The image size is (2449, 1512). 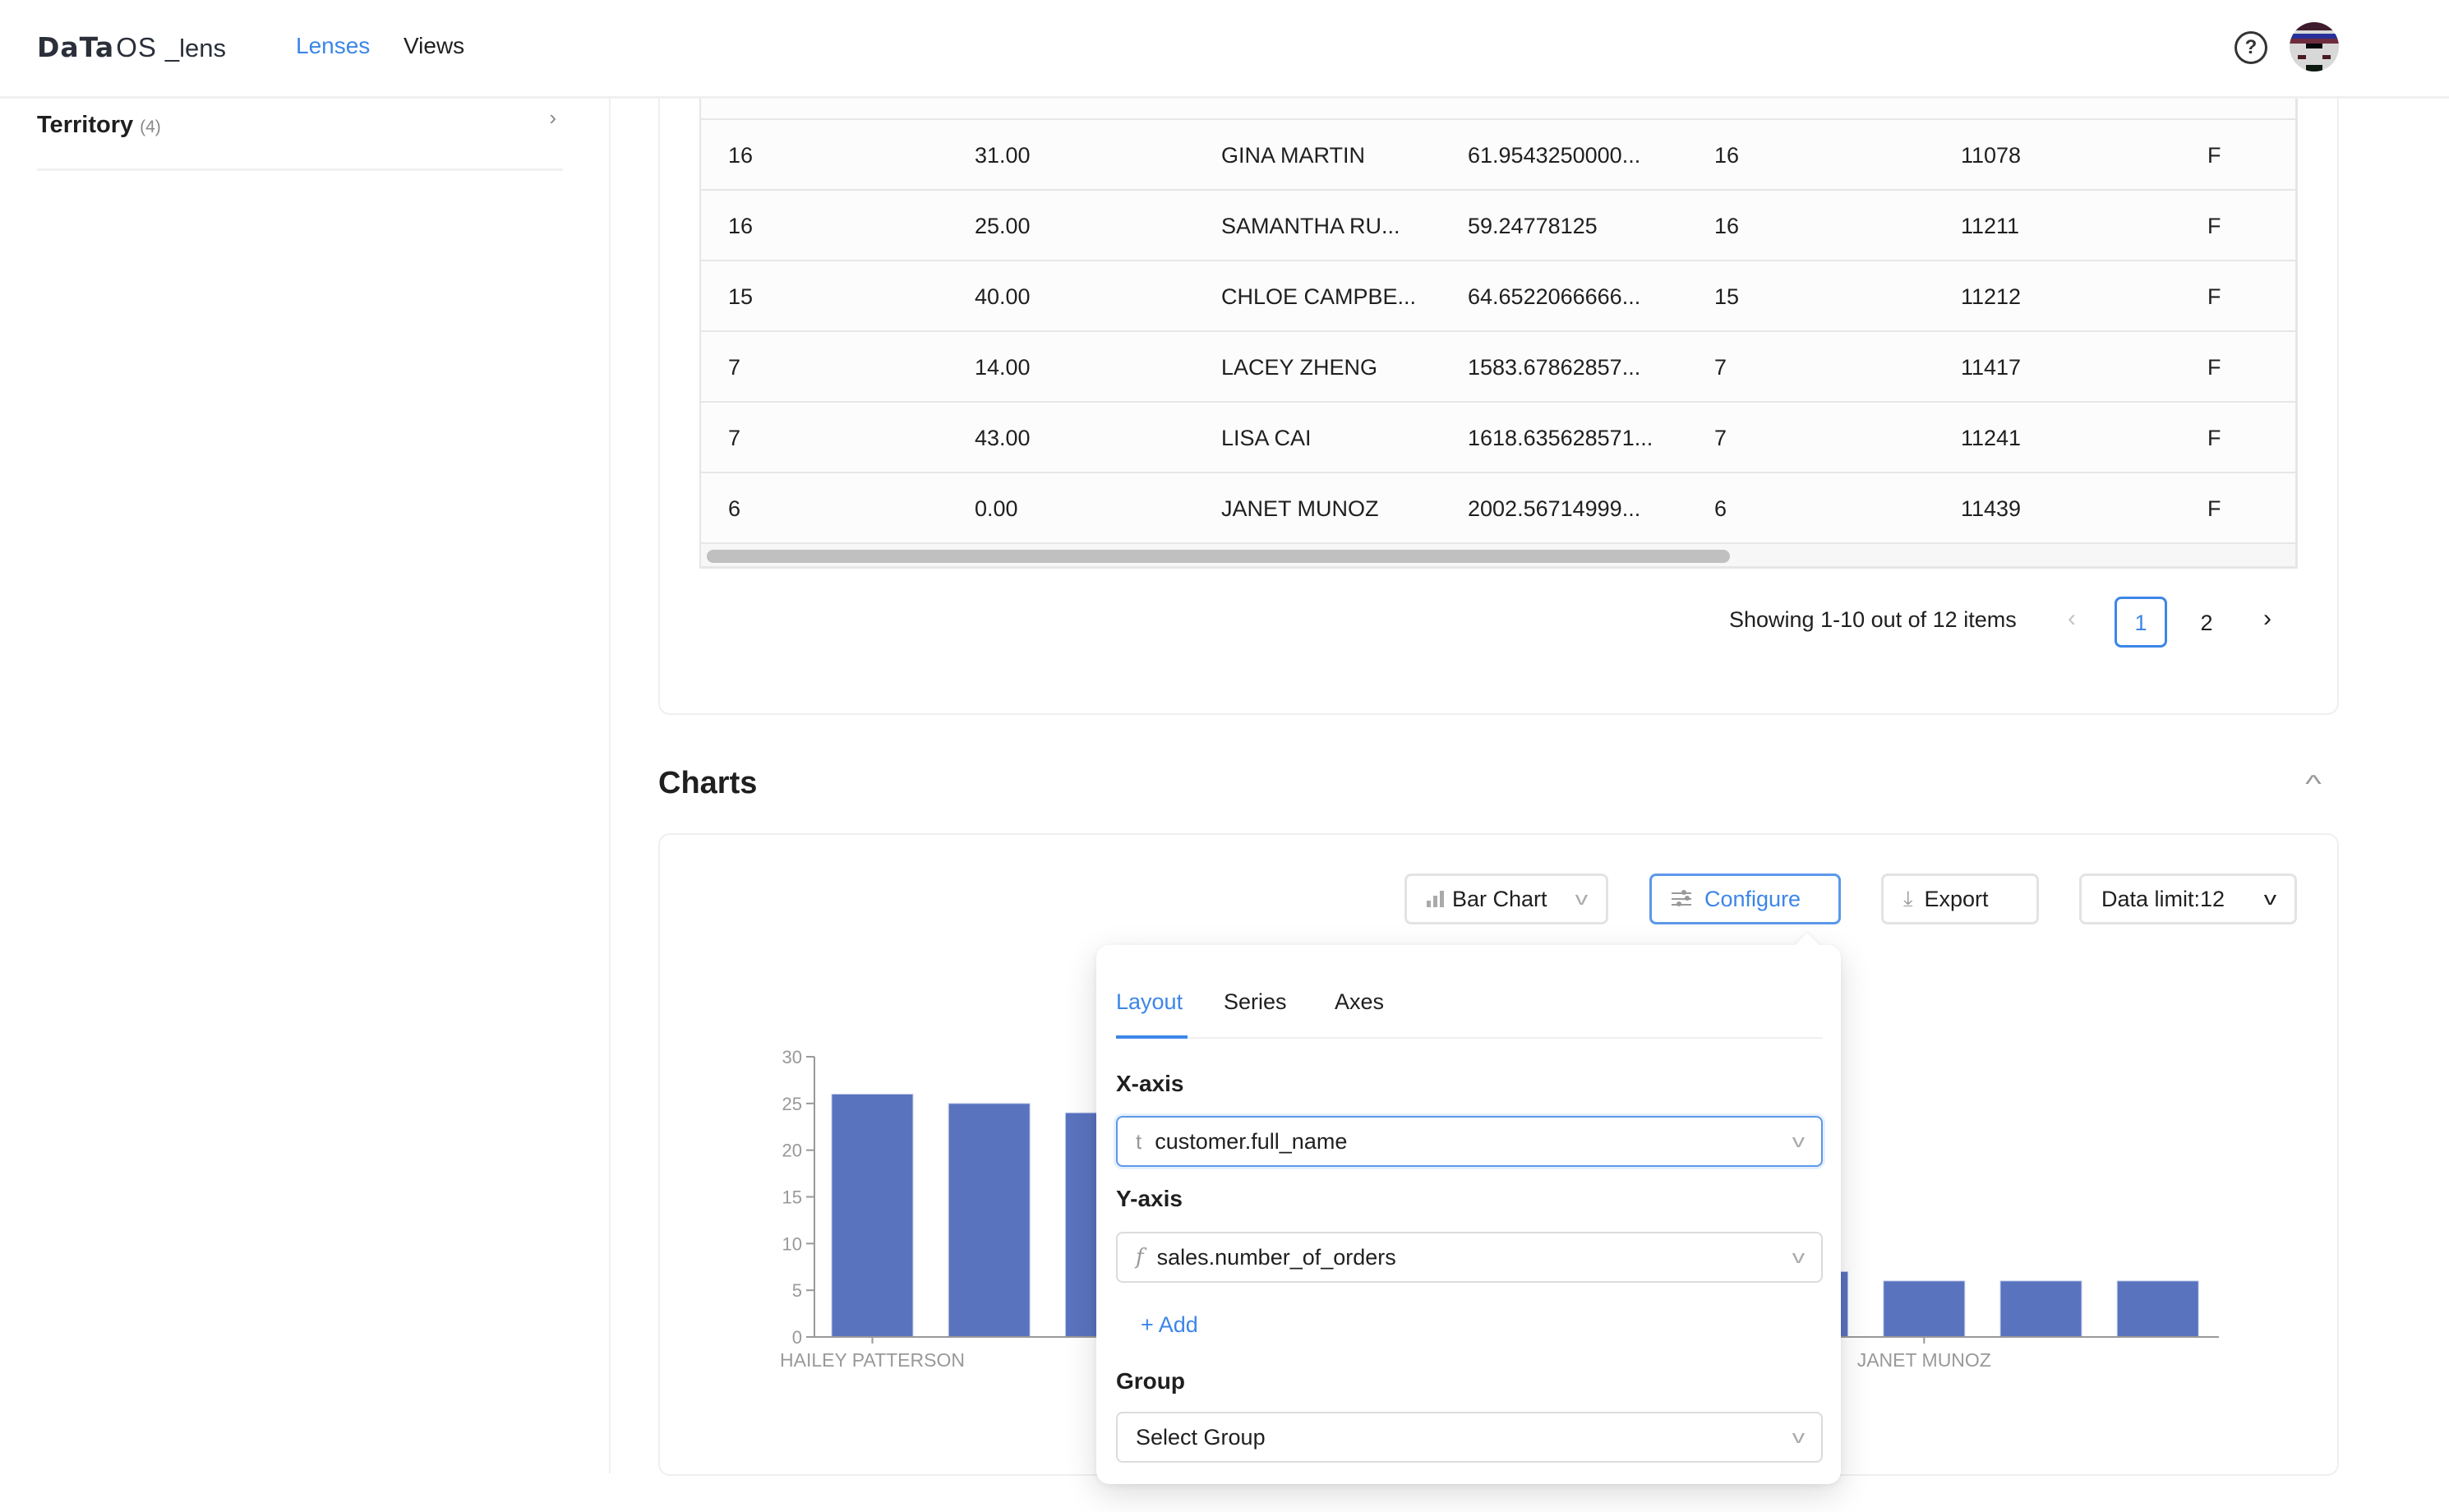 What do you see at coordinates (150, 127) in the screenshot?
I see `sidebar-item-count: (4)` at bounding box center [150, 127].